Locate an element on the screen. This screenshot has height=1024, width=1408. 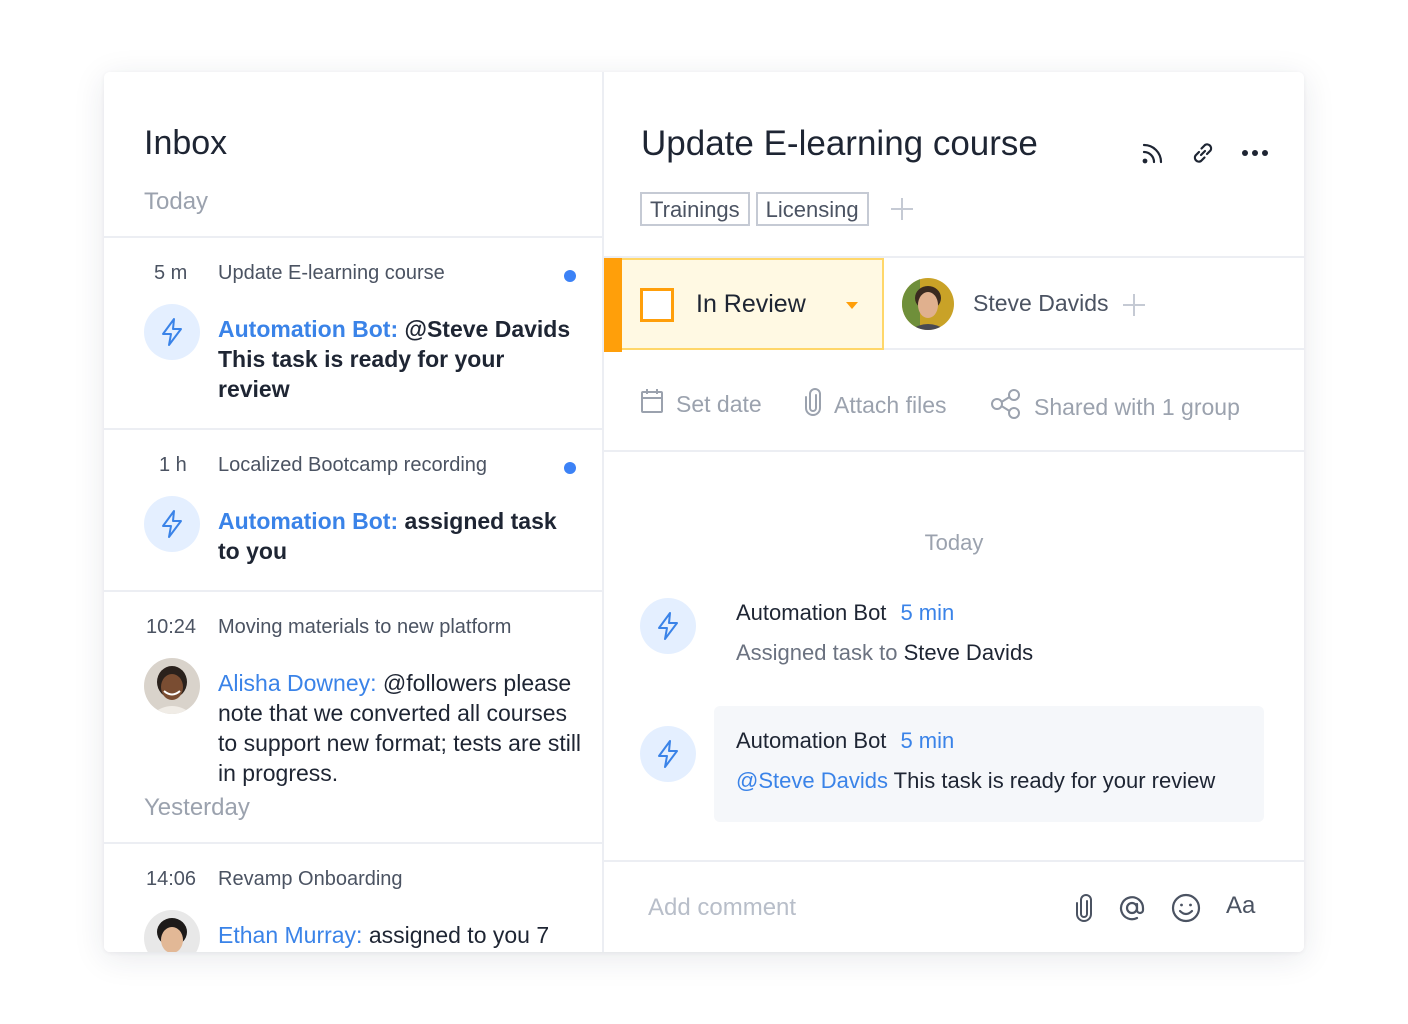
item-time: 14:06 is located at coordinates (171, 879).